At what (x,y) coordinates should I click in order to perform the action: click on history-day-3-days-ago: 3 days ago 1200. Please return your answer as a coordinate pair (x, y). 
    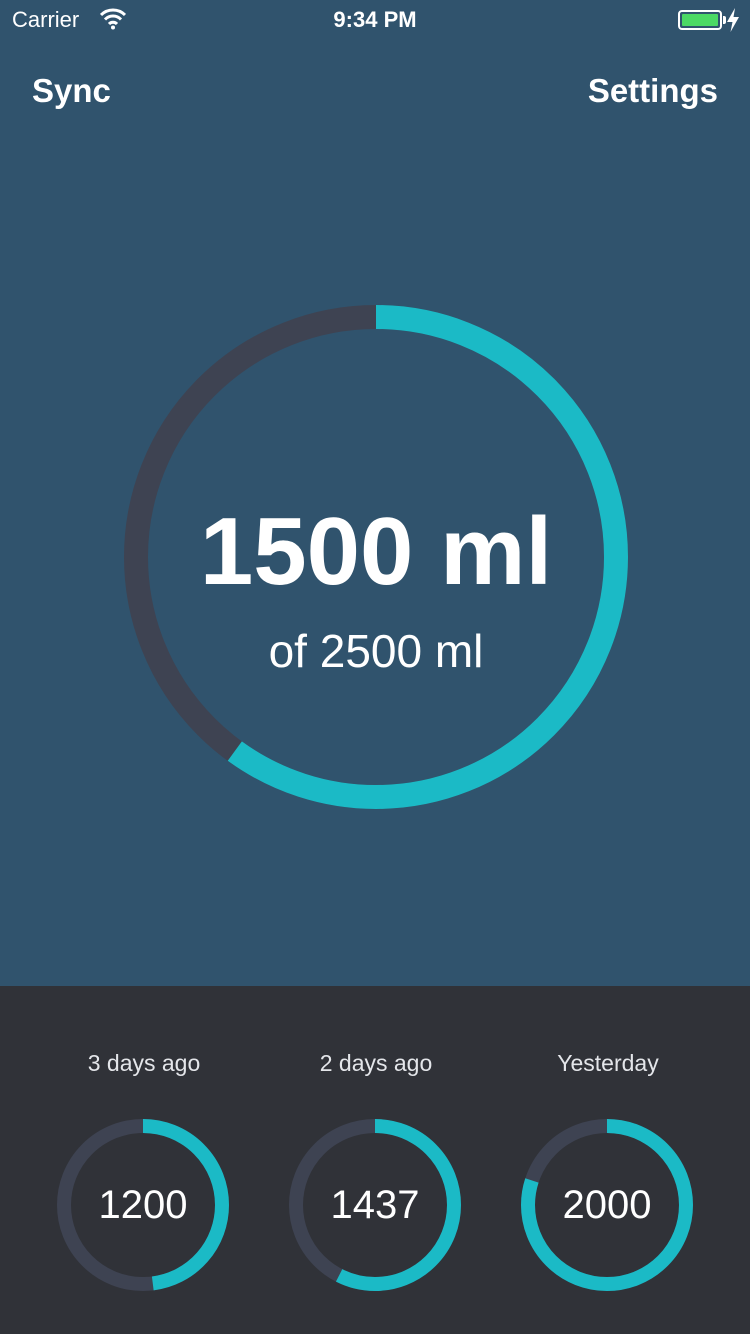
    Looking at the image, I should click on (144, 1160).